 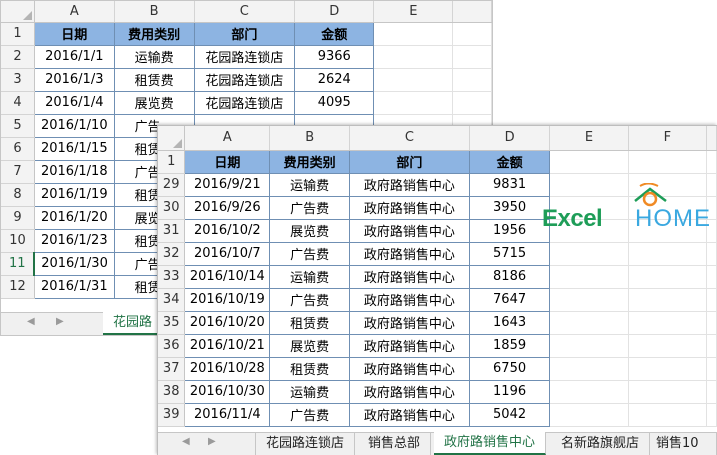 I want to click on cell-date: 2016/10/28, so click(x=227, y=369).